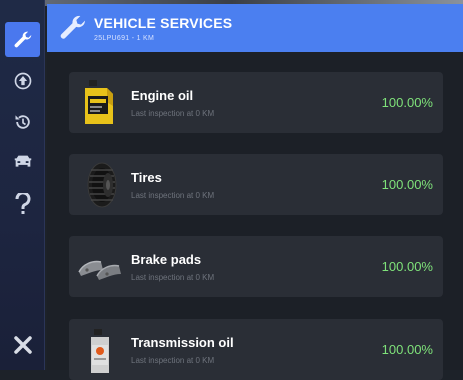 The width and height of the screenshot is (463, 380). What do you see at coordinates (255, 28) in the screenshot?
I see `header-bar: VEHICLE SERVICES 25LPU691 - 1 KM` at bounding box center [255, 28].